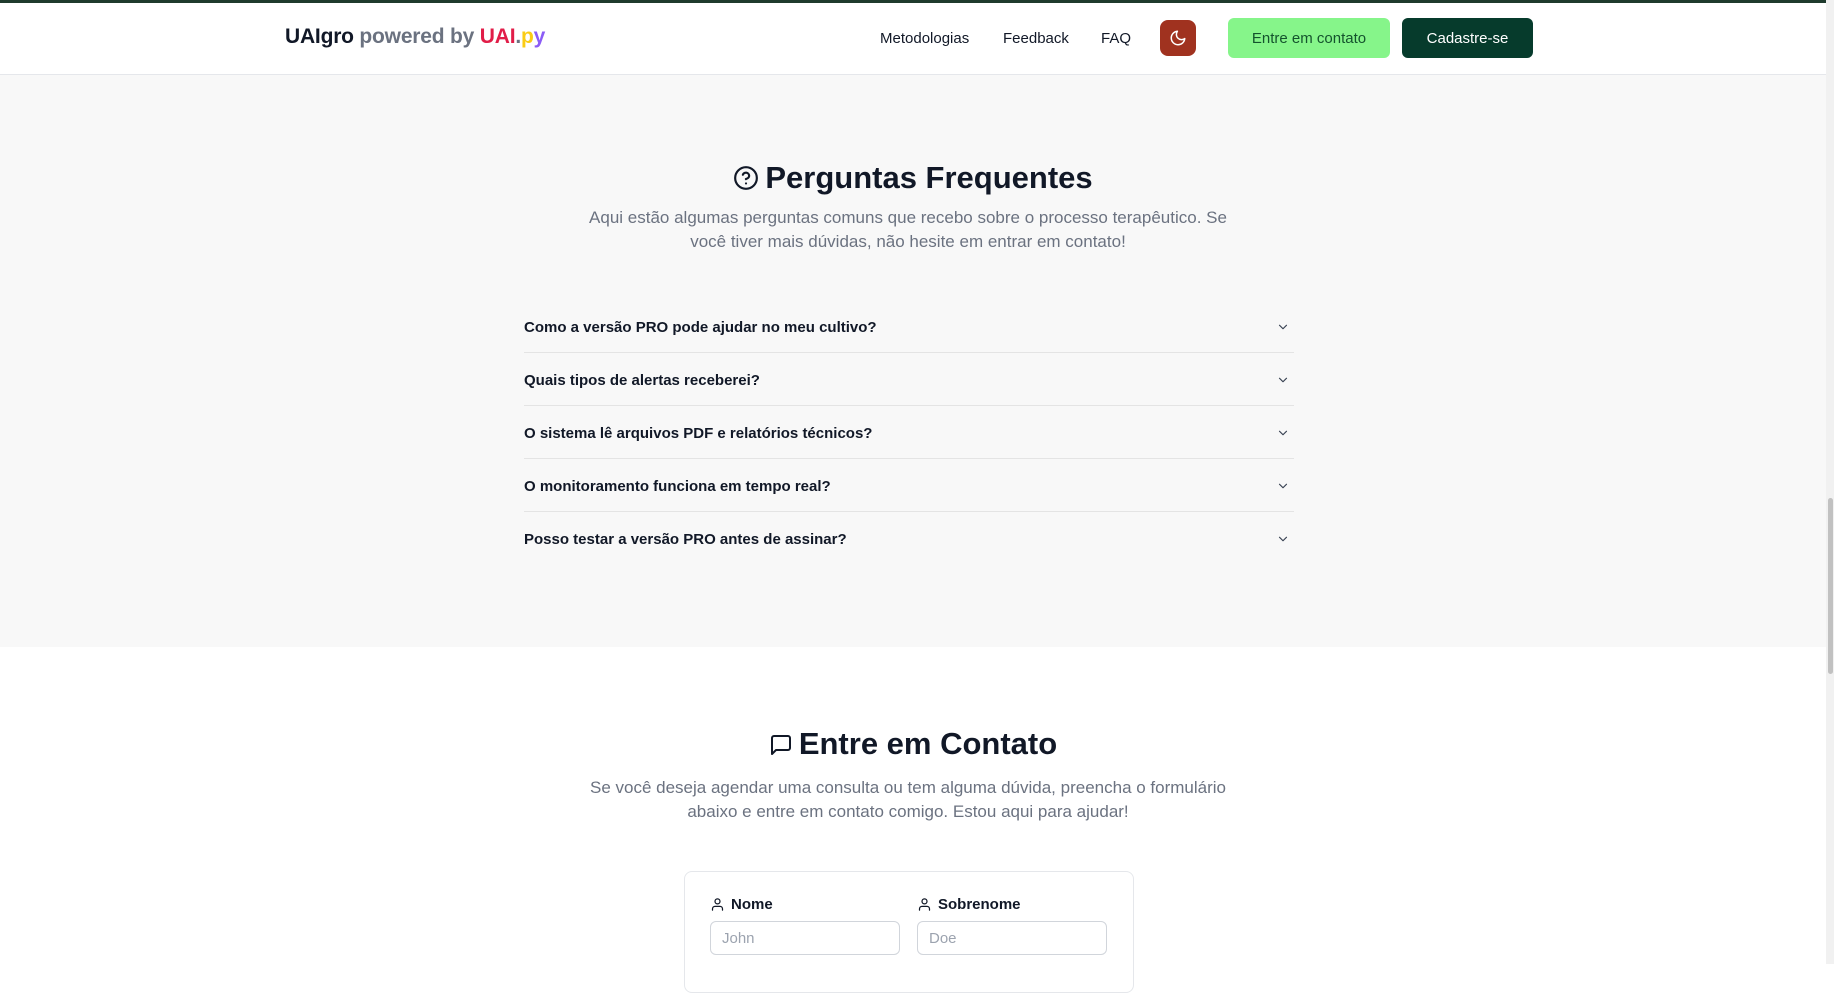  Describe the element at coordinates (746, 178) in the screenshot. I see `help-circle-icon` at that location.